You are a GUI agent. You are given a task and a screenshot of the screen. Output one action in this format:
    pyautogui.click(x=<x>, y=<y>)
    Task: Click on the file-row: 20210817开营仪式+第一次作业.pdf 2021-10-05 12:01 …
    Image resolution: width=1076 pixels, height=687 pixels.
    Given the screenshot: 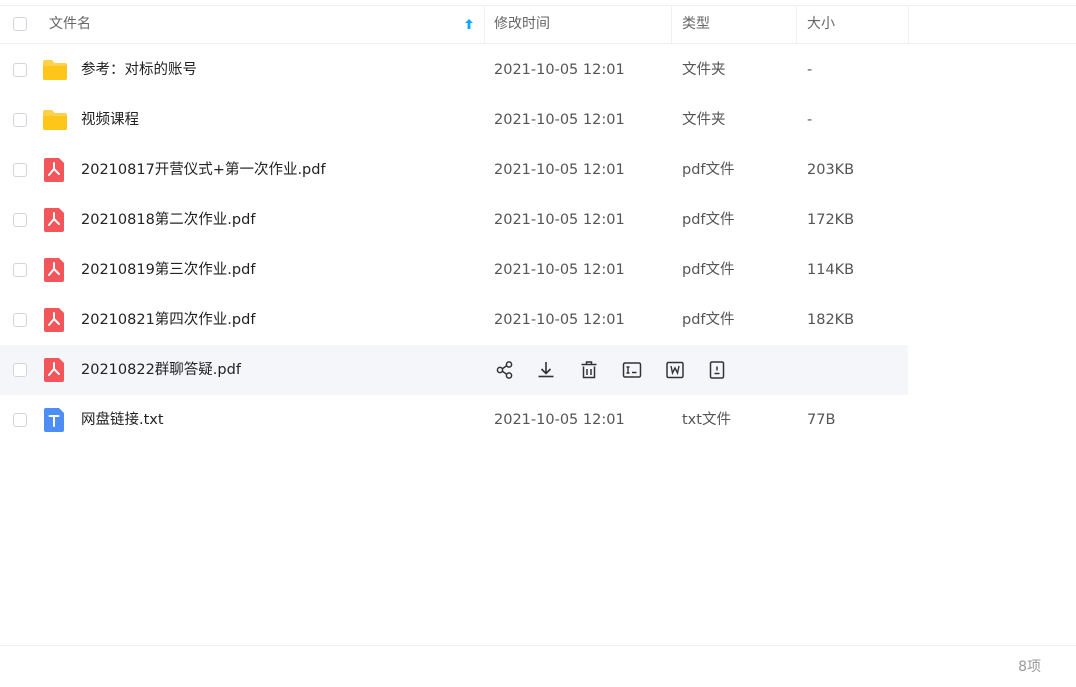 What is the action you would take?
    pyautogui.click(x=454, y=170)
    